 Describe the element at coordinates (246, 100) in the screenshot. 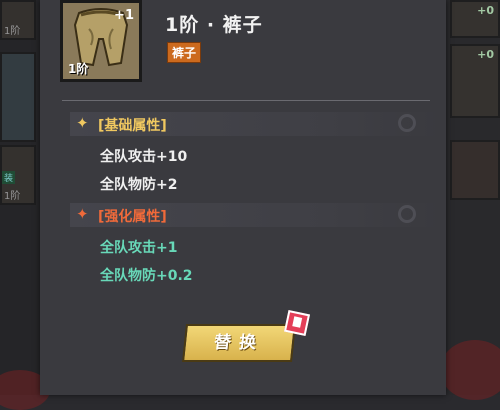

I see `divider` at that location.